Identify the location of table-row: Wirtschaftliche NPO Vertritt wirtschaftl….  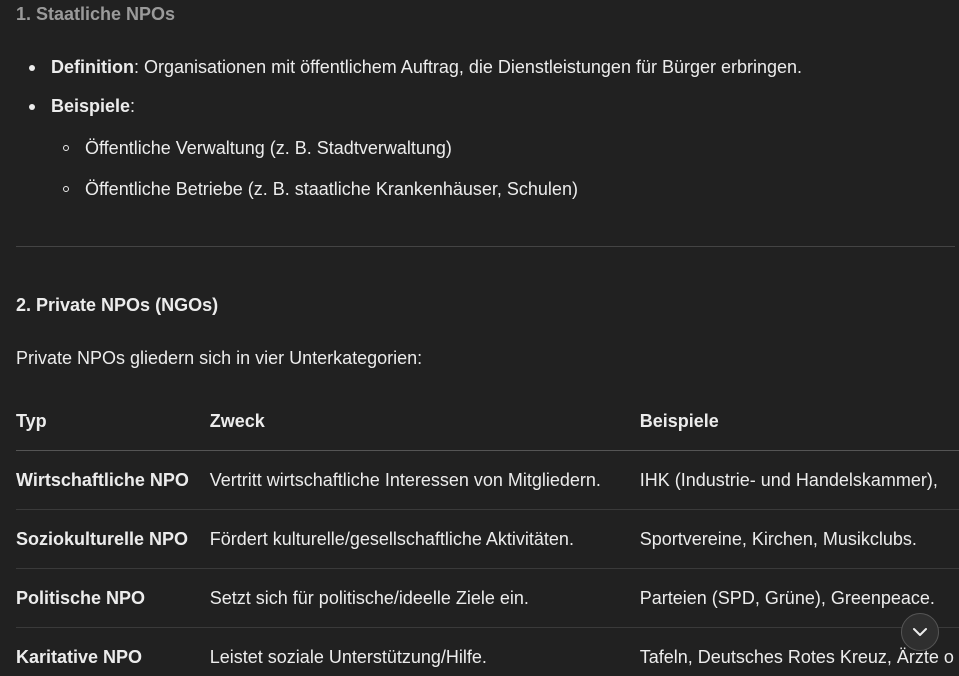
(487, 480).